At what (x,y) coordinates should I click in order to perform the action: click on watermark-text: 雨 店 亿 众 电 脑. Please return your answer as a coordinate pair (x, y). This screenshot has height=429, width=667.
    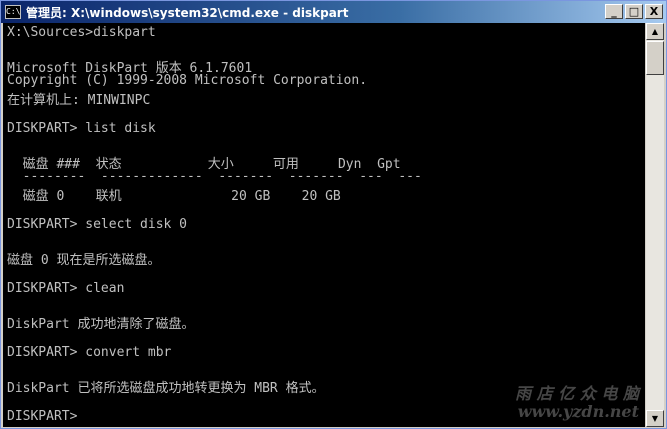
    Looking at the image, I should click on (577, 393).